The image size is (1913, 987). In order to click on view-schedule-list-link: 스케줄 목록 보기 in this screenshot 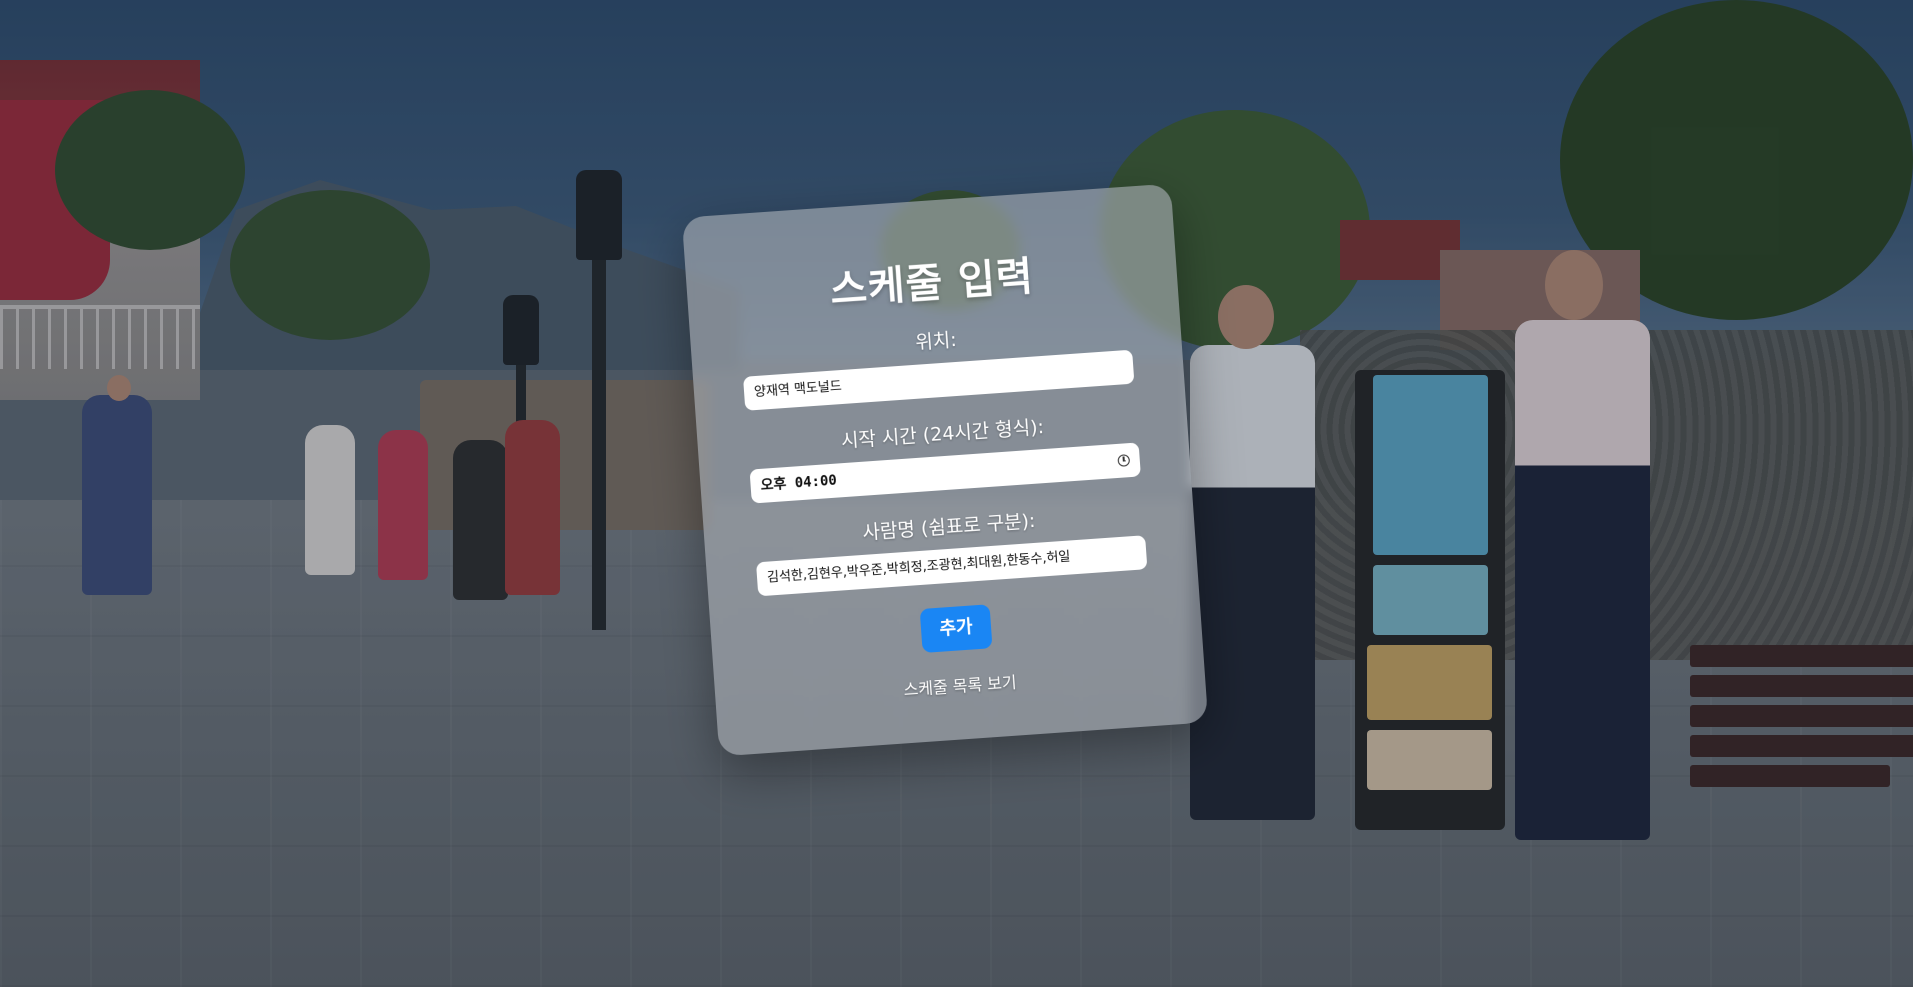, I will do `click(960, 684)`.